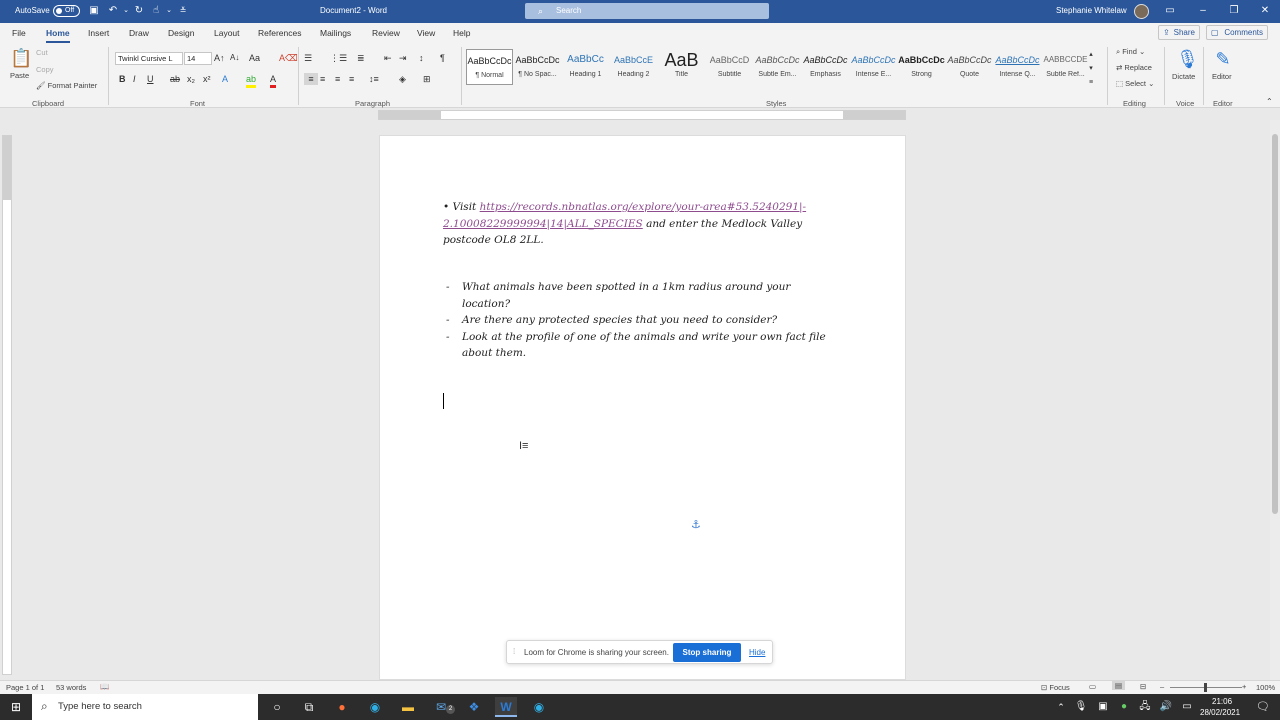 The width and height of the screenshot is (1280, 720). Describe the element at coordinates (234, 58) in the screenshot. I see `shrink-font-icon: A↓` at that location.